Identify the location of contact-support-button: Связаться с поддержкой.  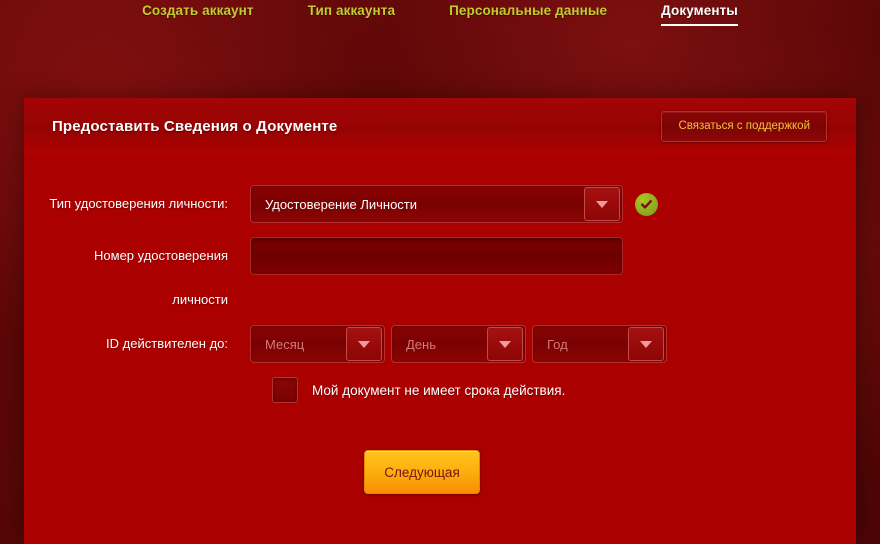
(744, 126).